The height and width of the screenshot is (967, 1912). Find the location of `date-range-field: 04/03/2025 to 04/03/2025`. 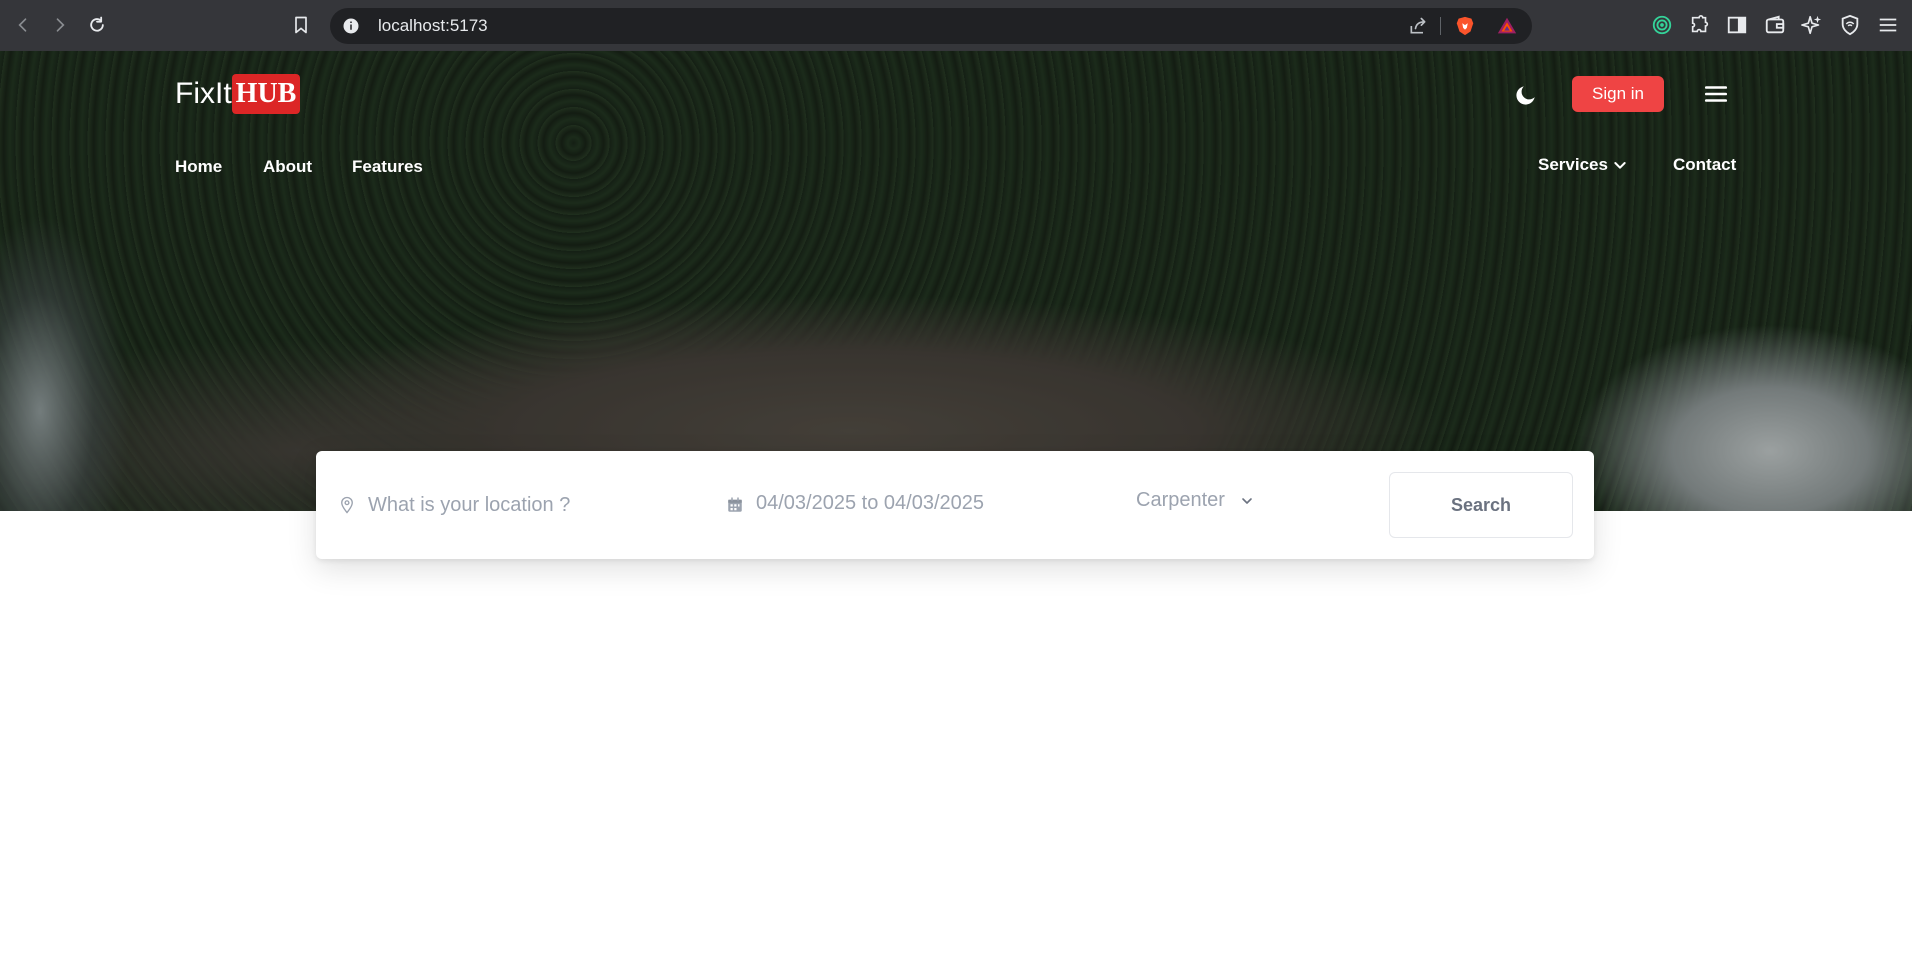

date-range-field: 04/03/2025 to 04/03/2025 is located at coordinates (870, 503).